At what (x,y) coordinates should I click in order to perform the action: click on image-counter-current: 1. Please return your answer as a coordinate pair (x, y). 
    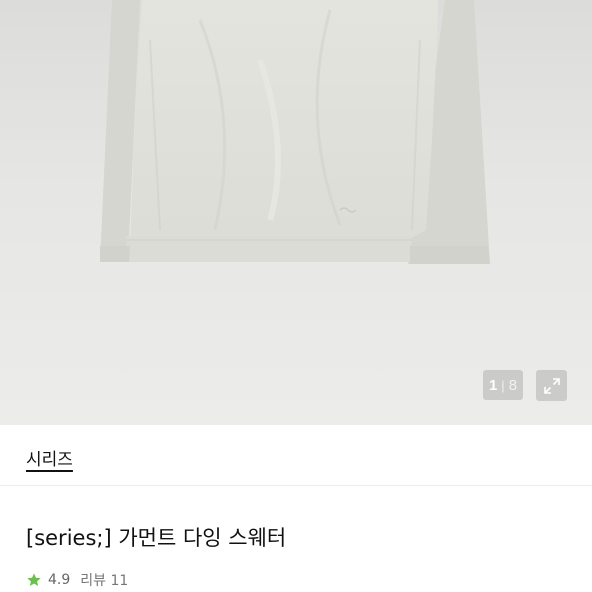
    Looking at the image, I should click on (493, 385).